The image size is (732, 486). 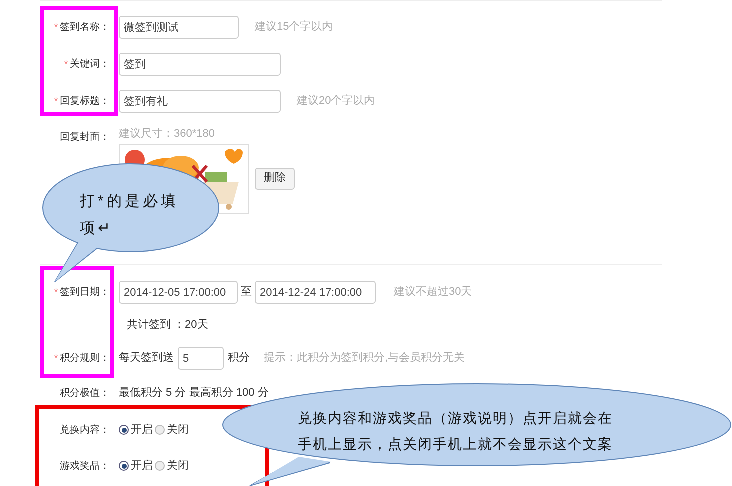 I want to click on input-field: 签到有礼, so click(x=200, y=101).